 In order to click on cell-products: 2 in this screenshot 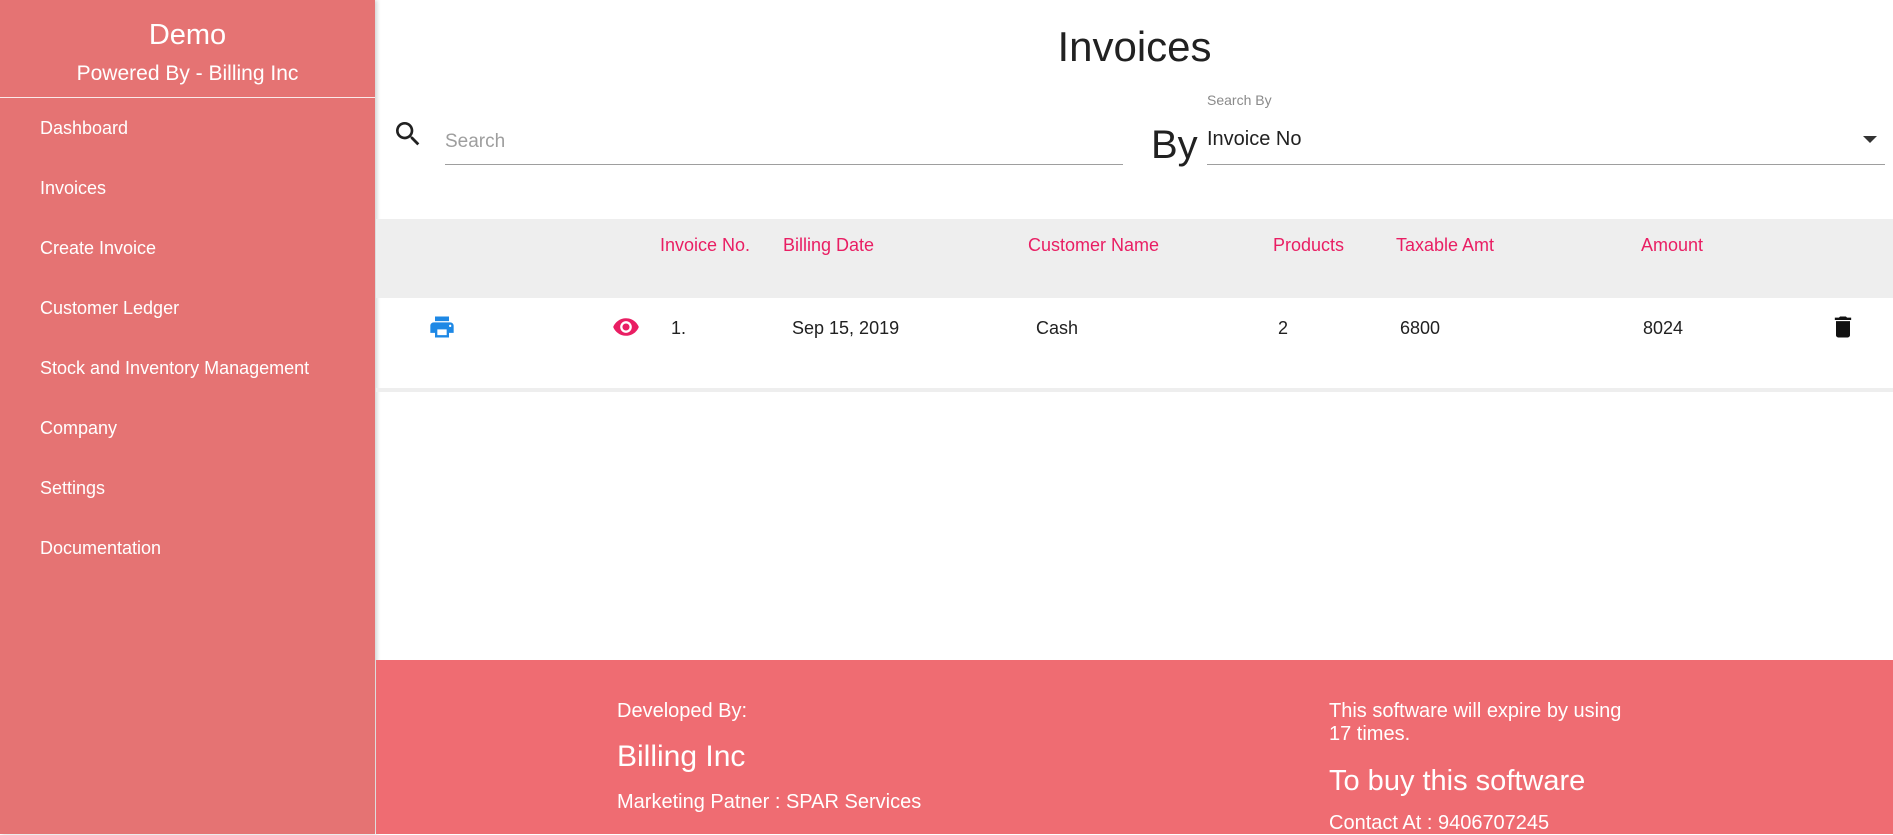, I will do `click(1283, 328)`.